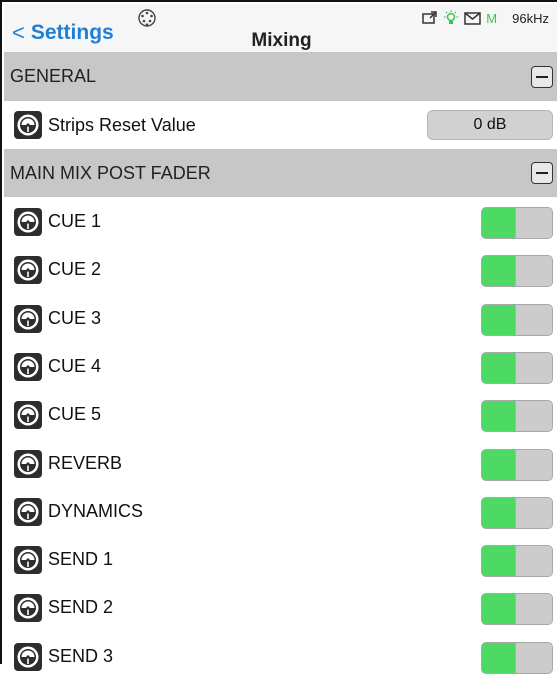  What do you see at coordinates (75, 318) in the screenshot?
I see `mix-row-label: CUE 3` at bounding box center [75, 318].